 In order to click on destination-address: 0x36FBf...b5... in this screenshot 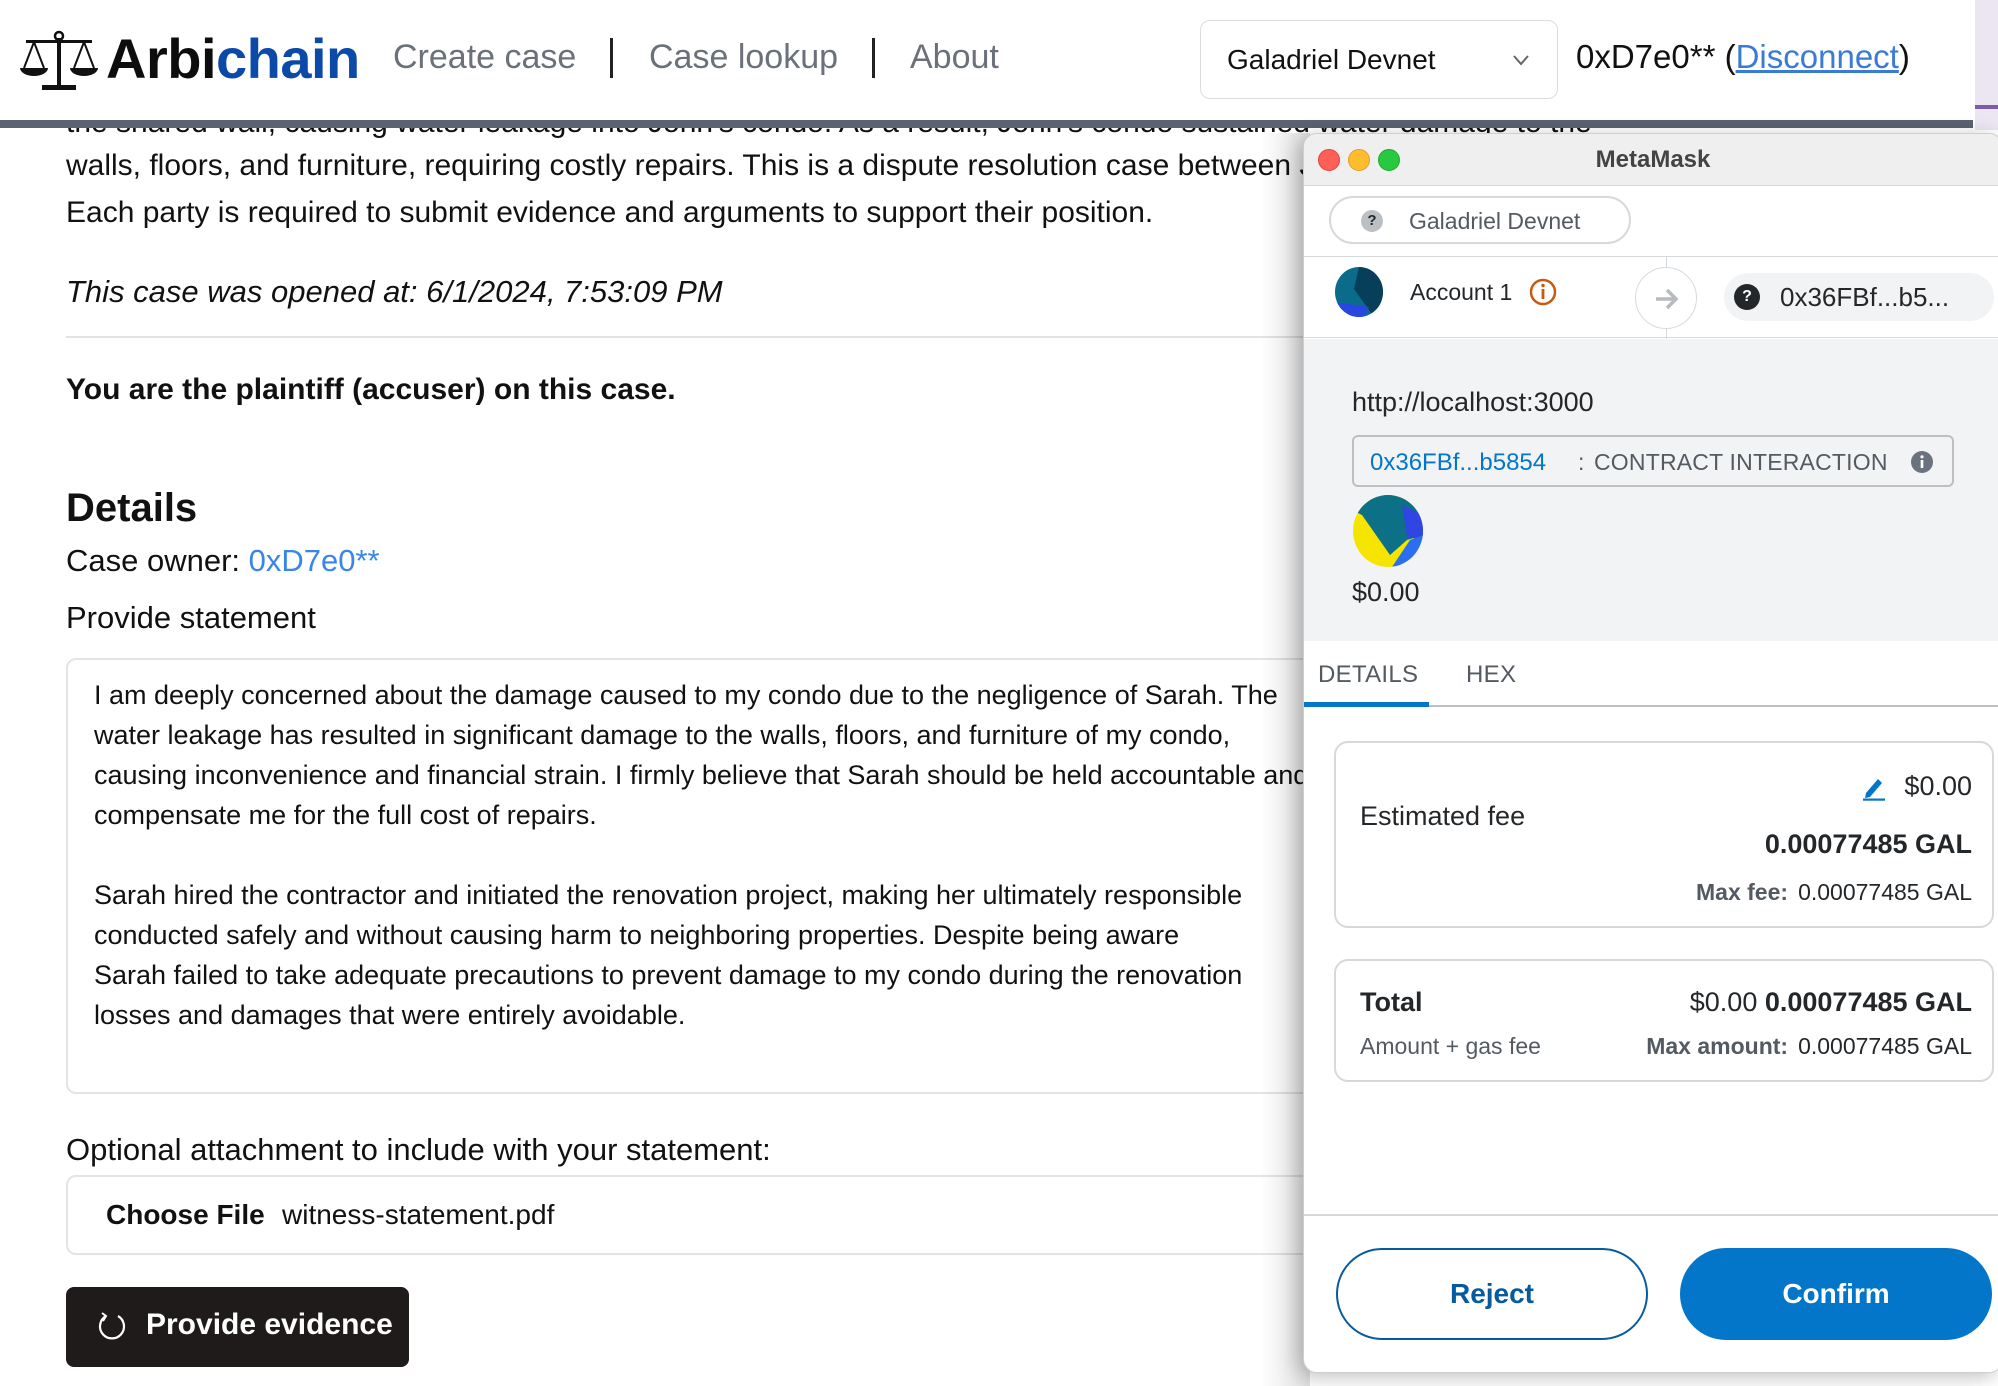, I will do `click(1865, 297)`.